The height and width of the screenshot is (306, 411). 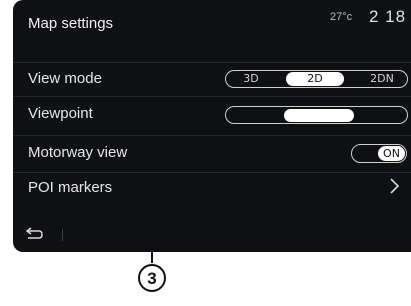 I want to click on footer-divider, so click(x=62, y=235).